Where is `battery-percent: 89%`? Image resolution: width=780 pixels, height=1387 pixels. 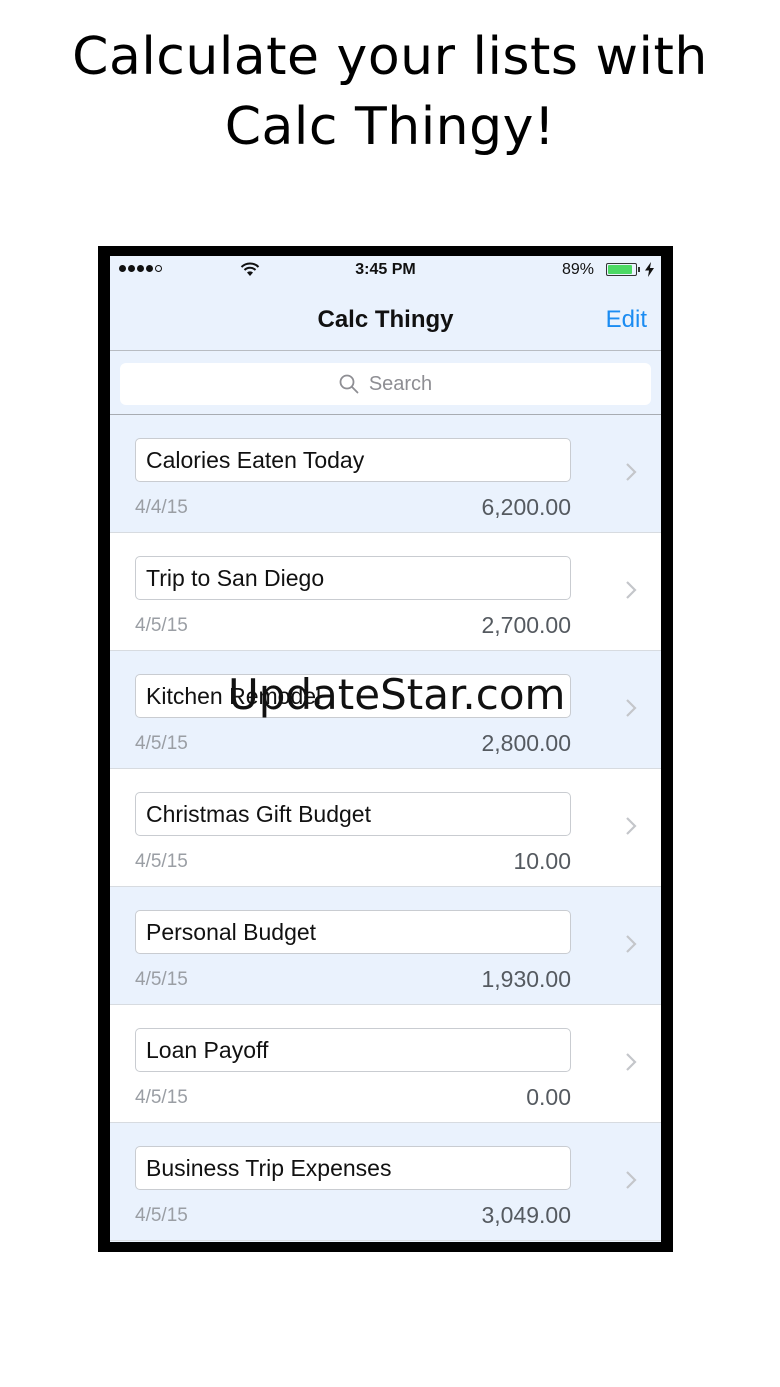 battery-percent: 89% is located at coordinates (578, 269).